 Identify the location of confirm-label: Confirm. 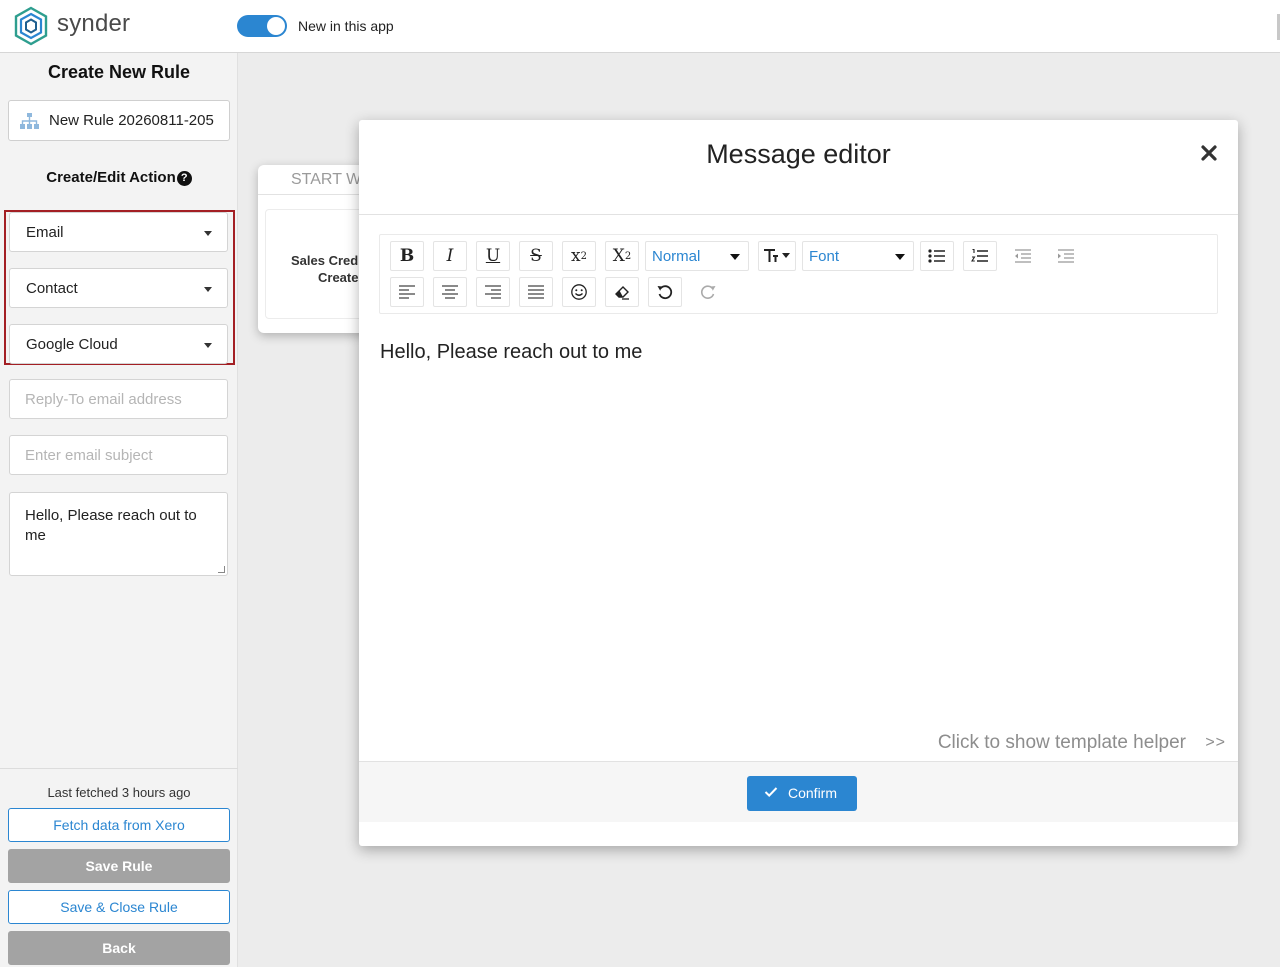
(813, 793).